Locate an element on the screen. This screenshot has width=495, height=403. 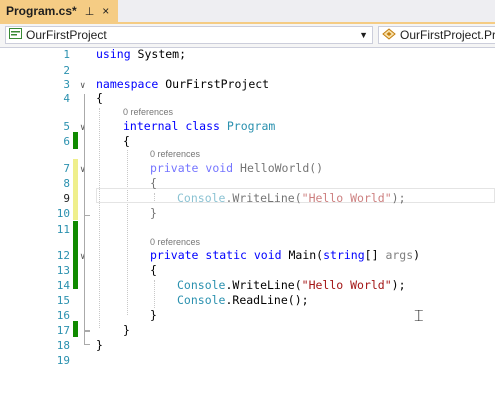
tab-title: Program.cs* is located at coordinates (41, 11).